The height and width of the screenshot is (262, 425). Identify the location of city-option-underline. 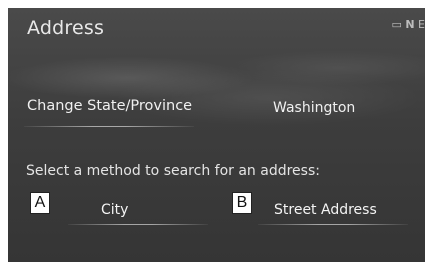
(138, 224).